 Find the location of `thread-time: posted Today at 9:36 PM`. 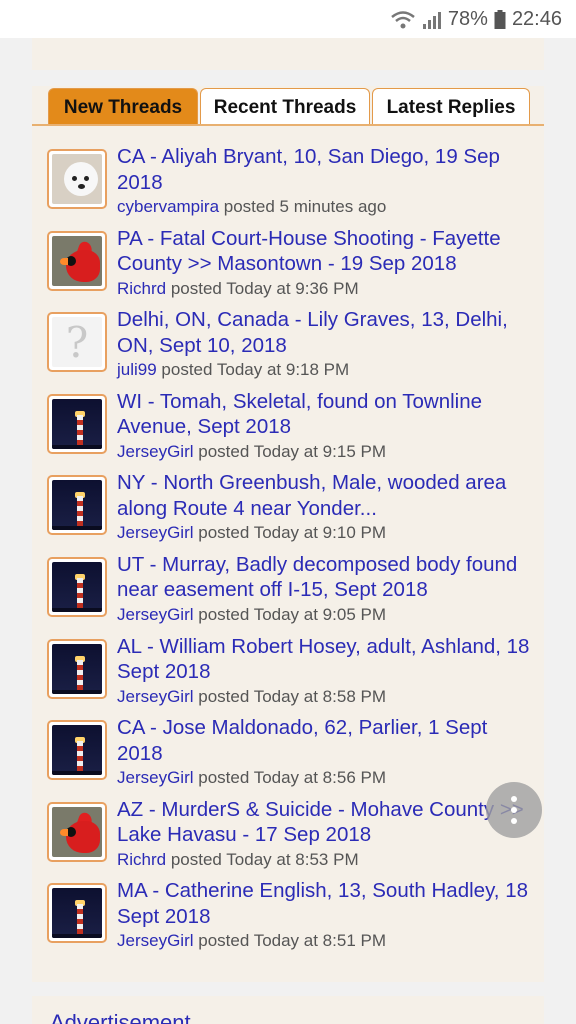

thread-time: posted Today at 9:36 PM is located at coordinates (262, 288).